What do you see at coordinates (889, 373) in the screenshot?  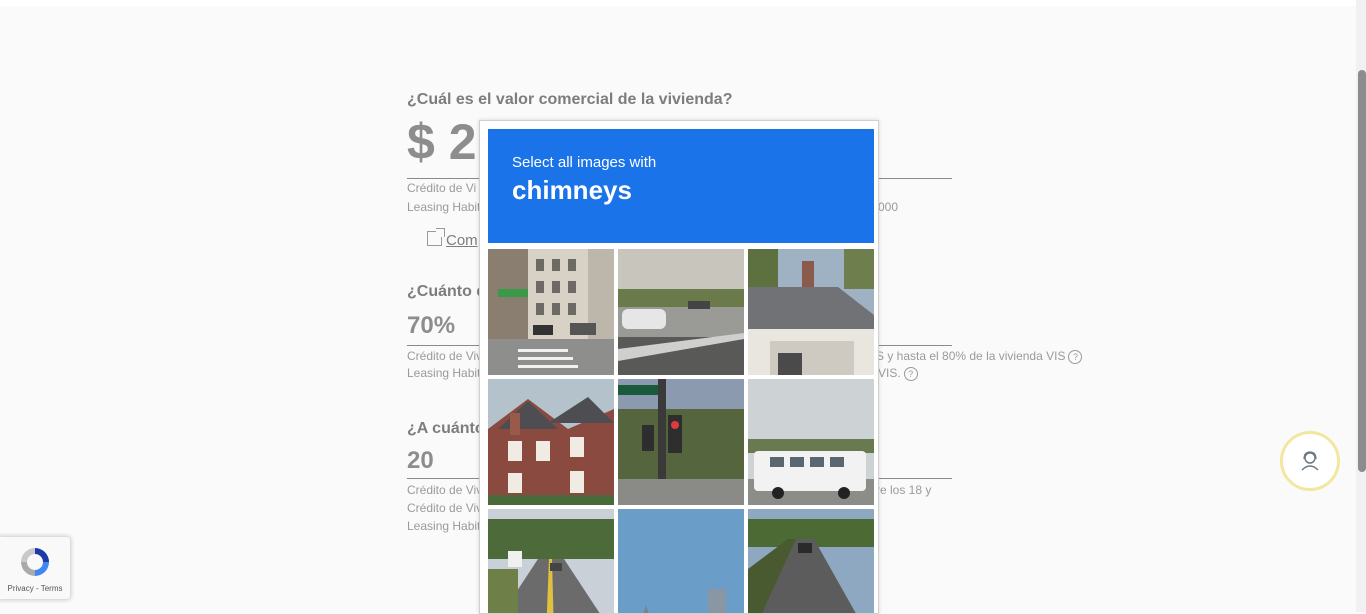 I see `note-leasing-tail-text: VIS.` at bounding box center [889, 373].